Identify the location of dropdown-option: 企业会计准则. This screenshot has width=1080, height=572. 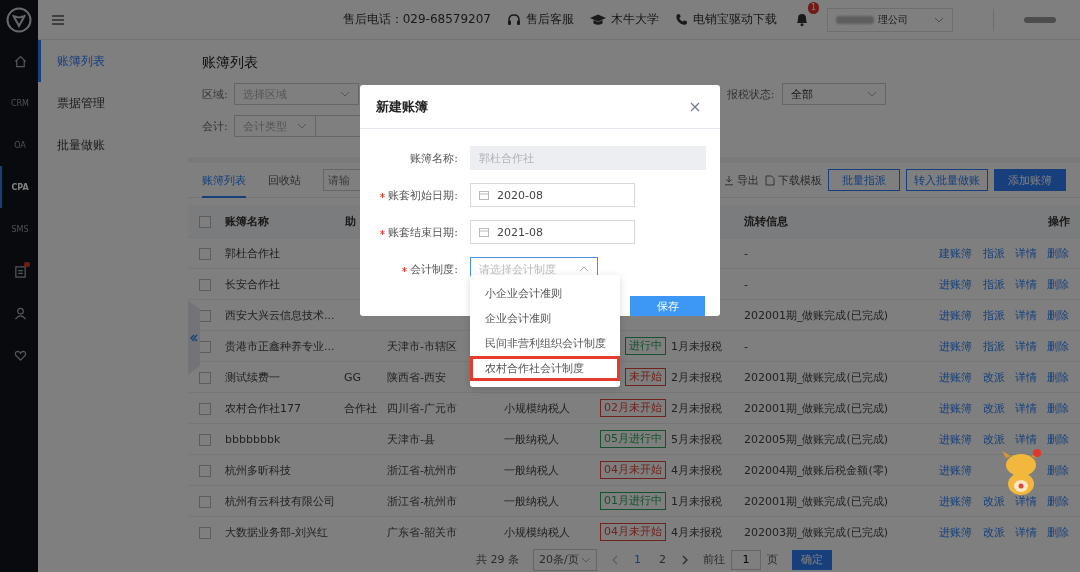
(545, 318).